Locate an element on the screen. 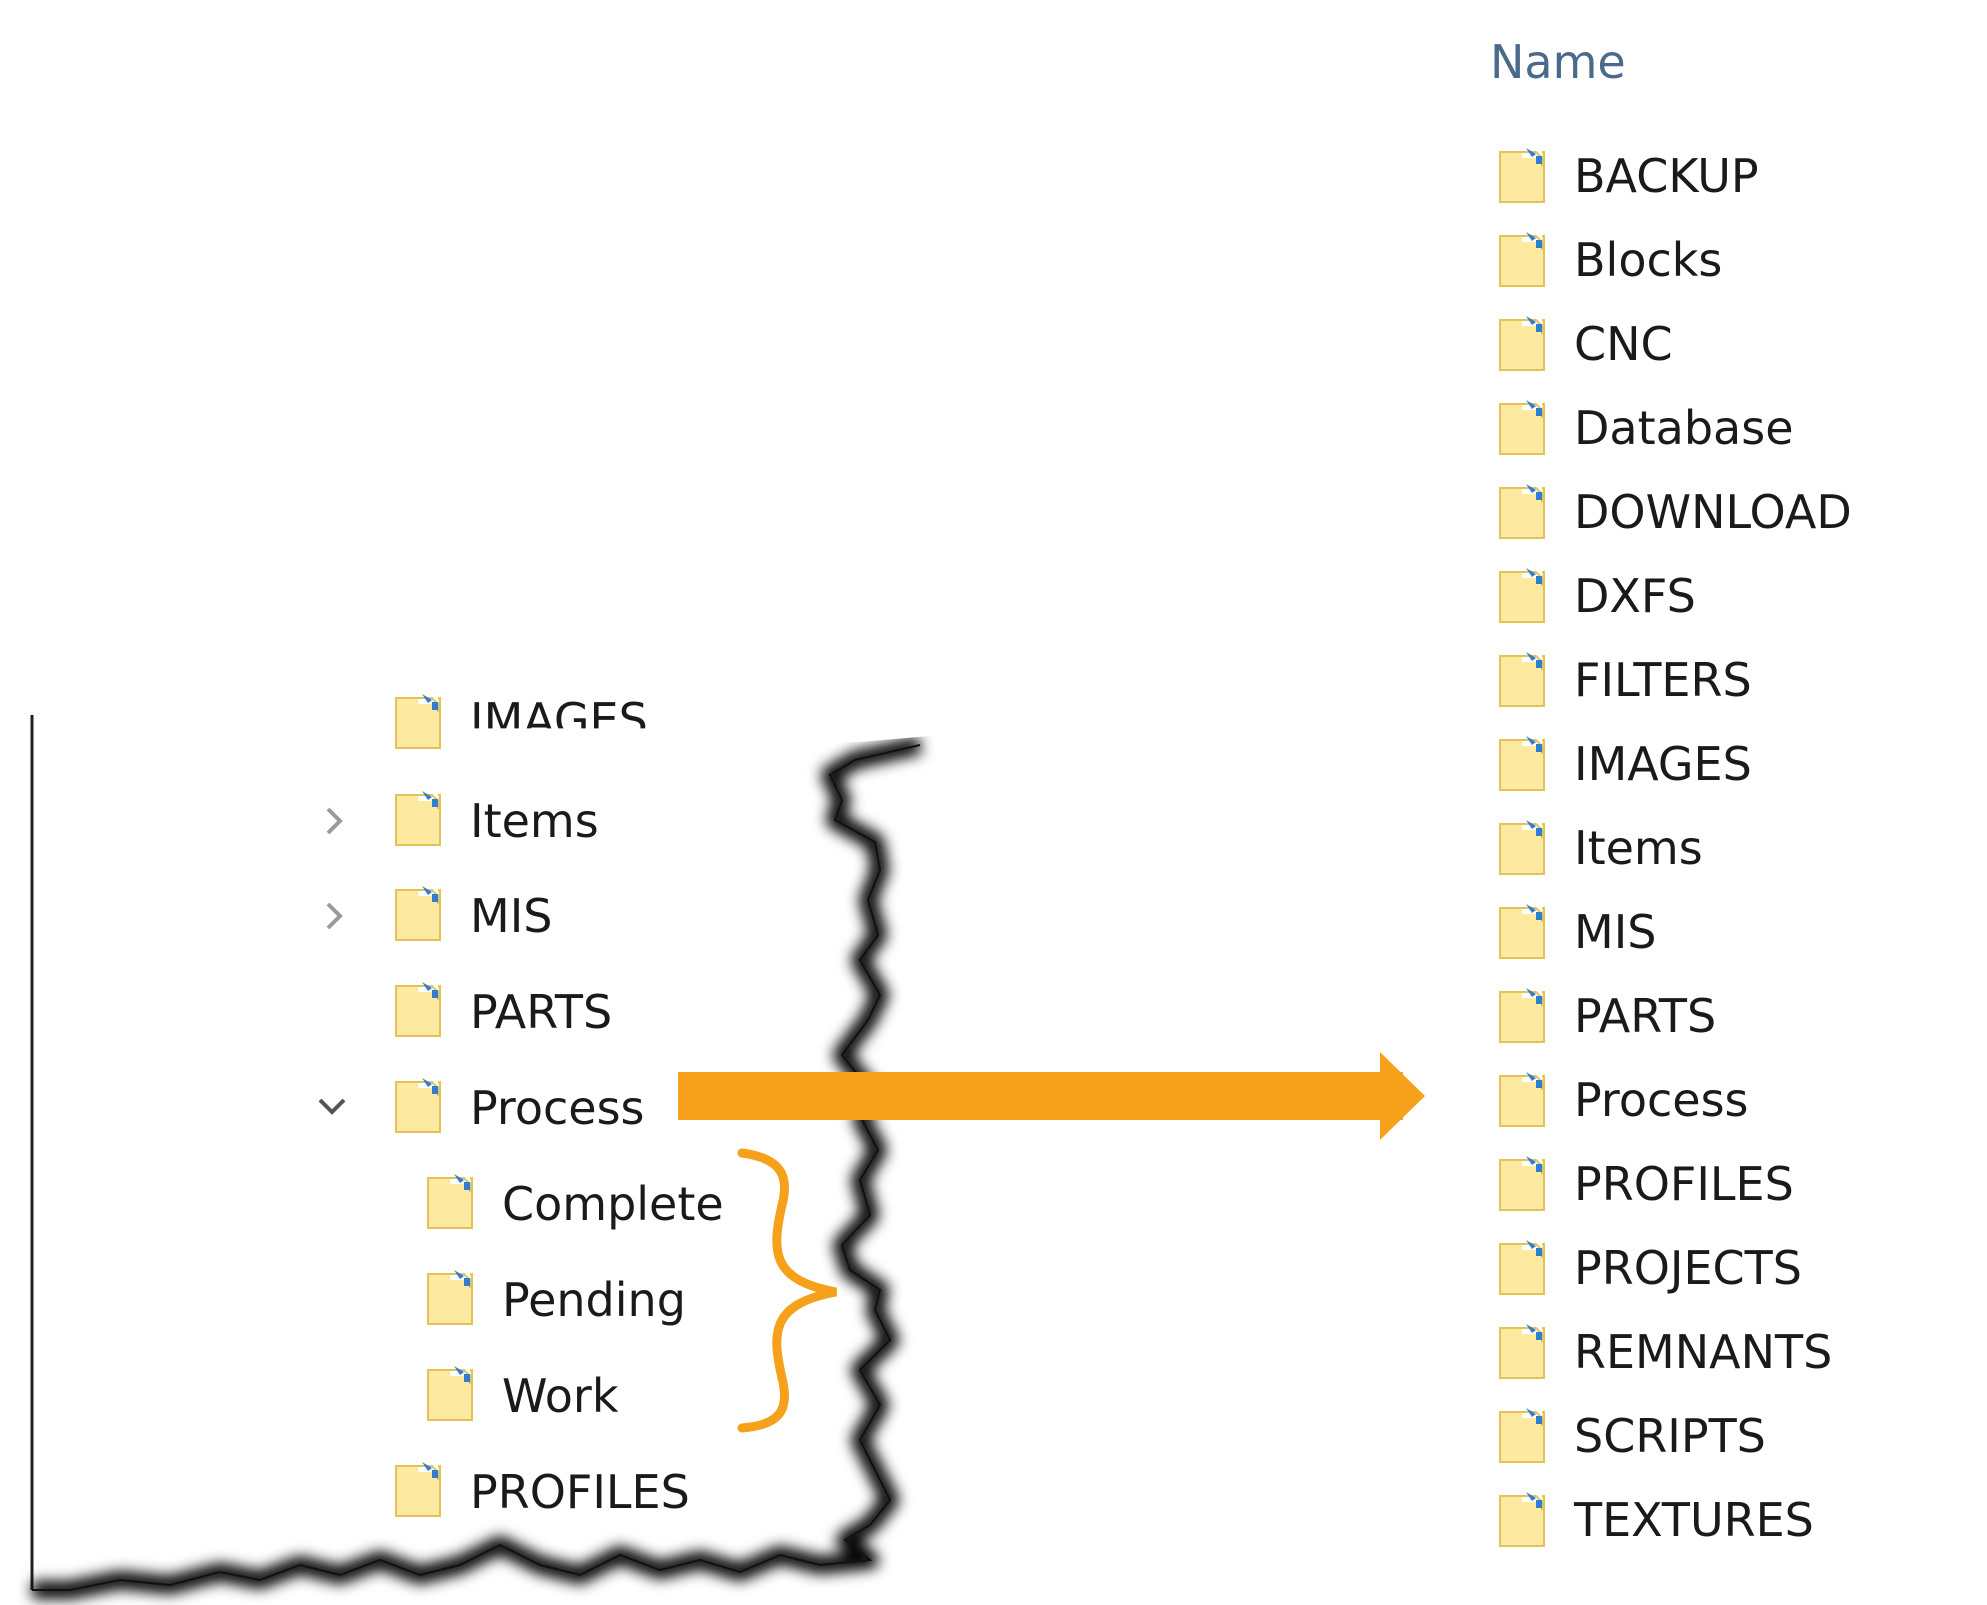  tree-label: PROFILES is located at coordinates (580, 1492).